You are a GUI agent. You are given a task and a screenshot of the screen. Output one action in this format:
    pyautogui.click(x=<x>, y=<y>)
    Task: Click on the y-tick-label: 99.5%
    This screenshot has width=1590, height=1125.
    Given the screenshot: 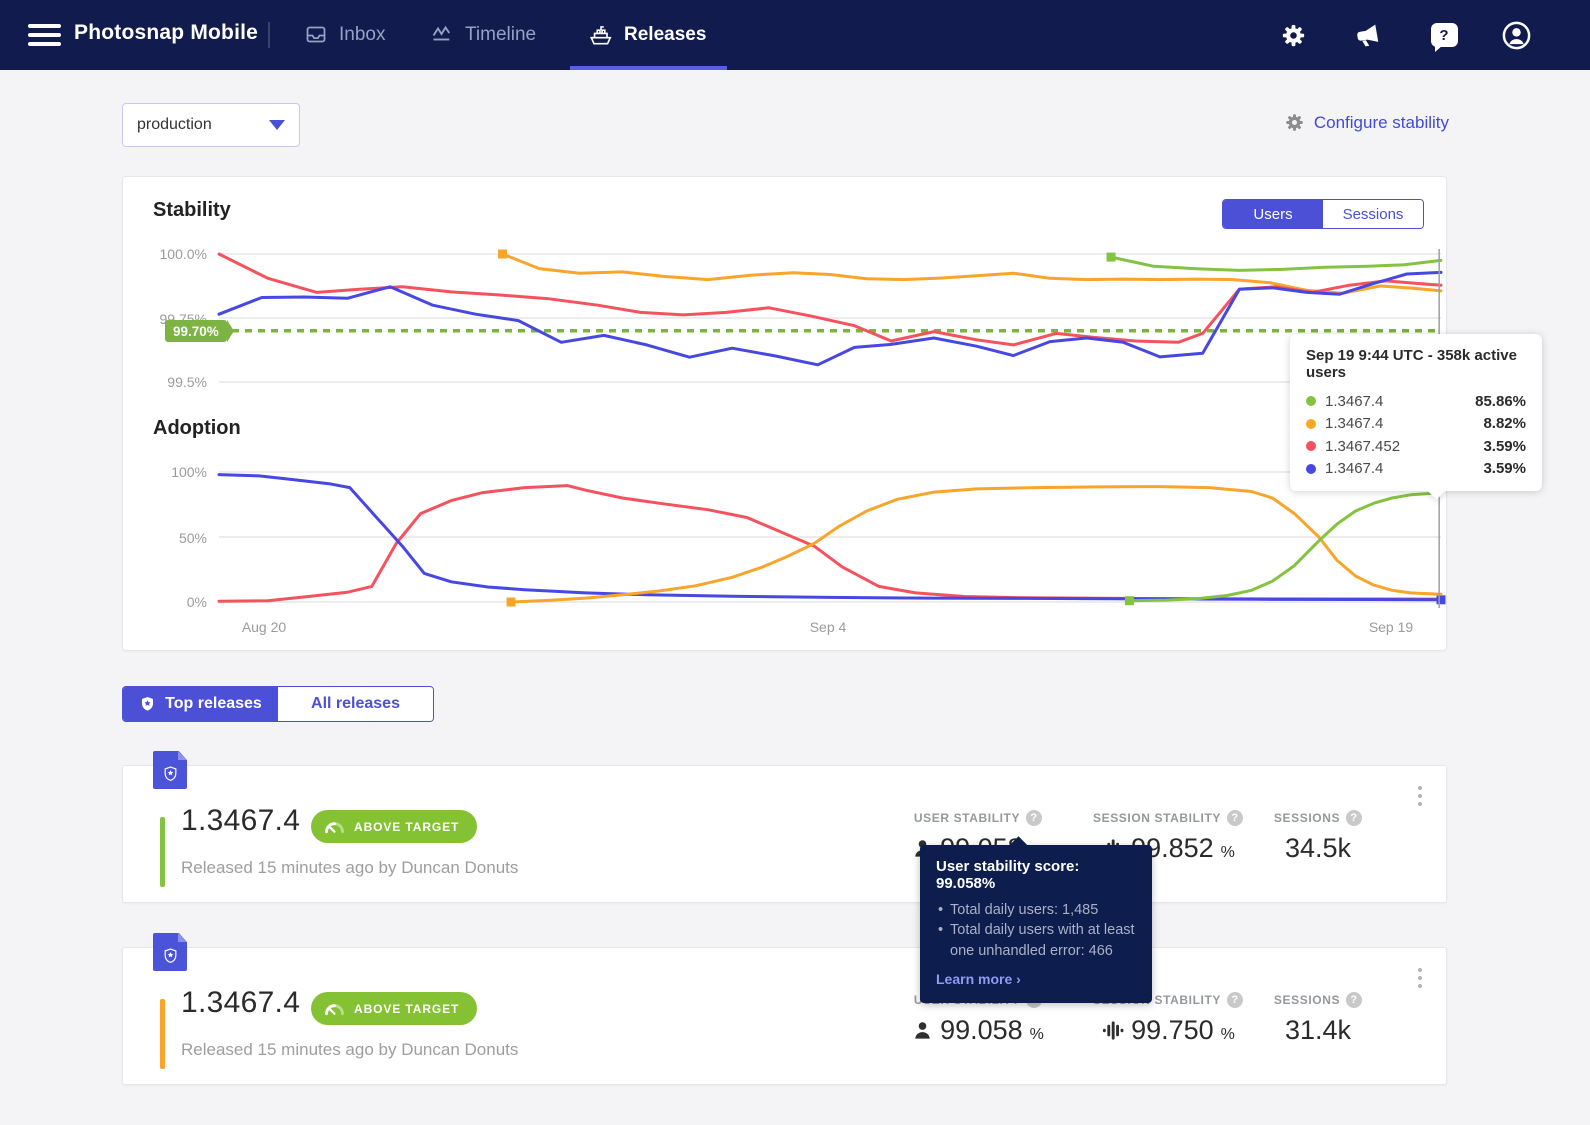 What is the action you would take?
    pyautogui.click(x=187, y=382)
    